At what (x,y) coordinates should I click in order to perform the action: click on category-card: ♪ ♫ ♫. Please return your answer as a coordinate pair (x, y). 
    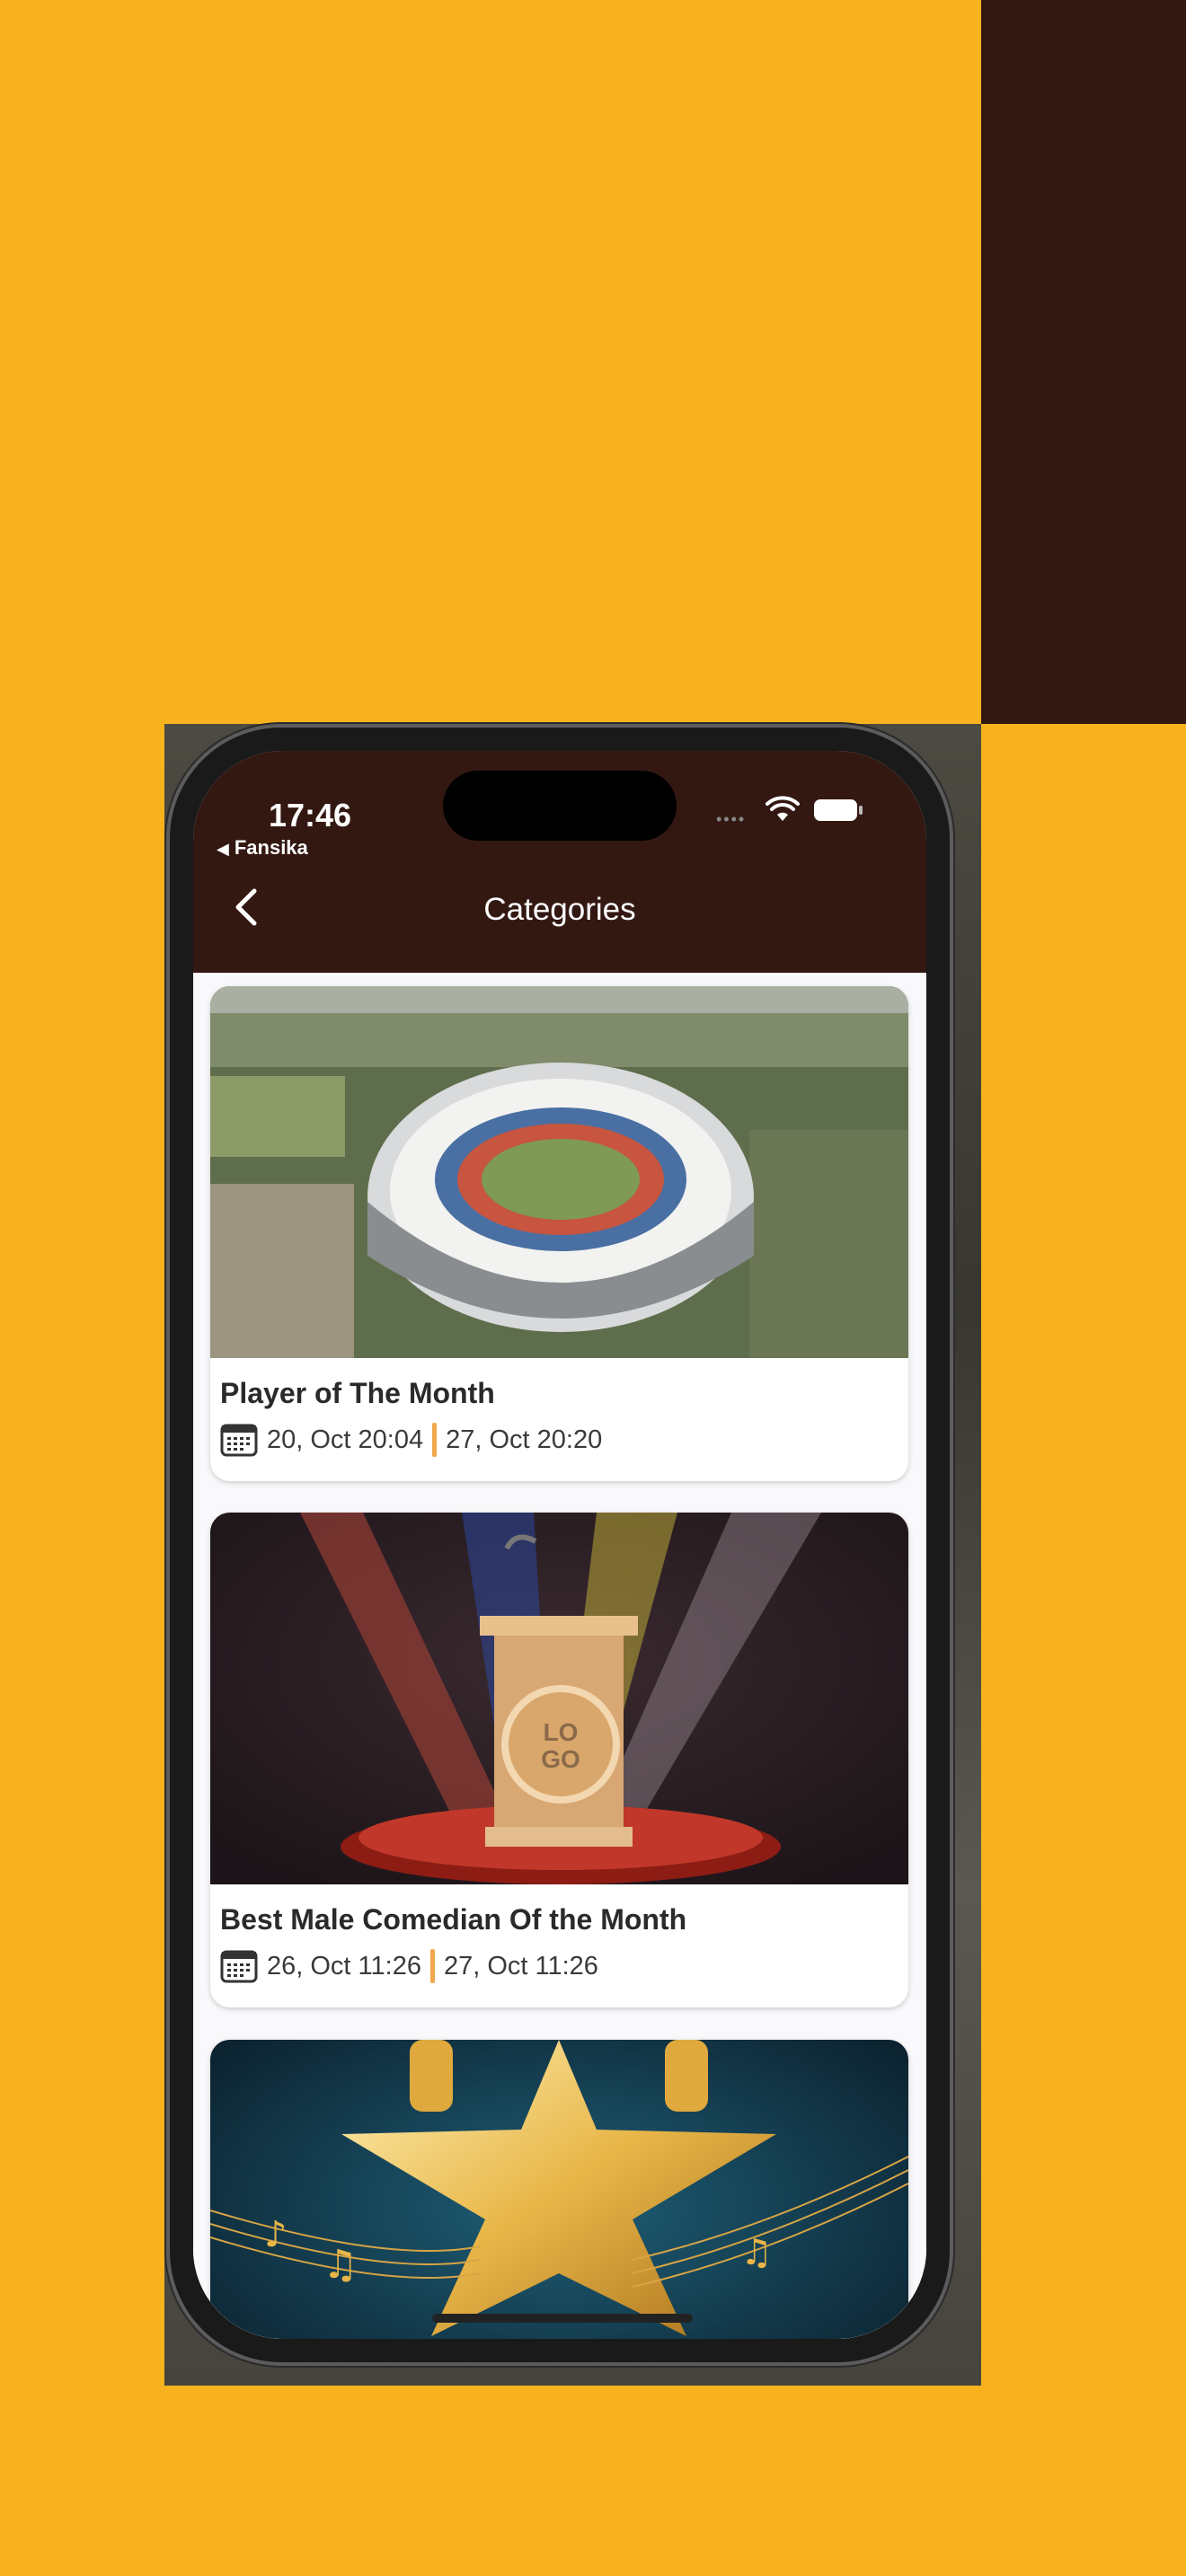
    Looking at the image, I should click on (559, 2189).